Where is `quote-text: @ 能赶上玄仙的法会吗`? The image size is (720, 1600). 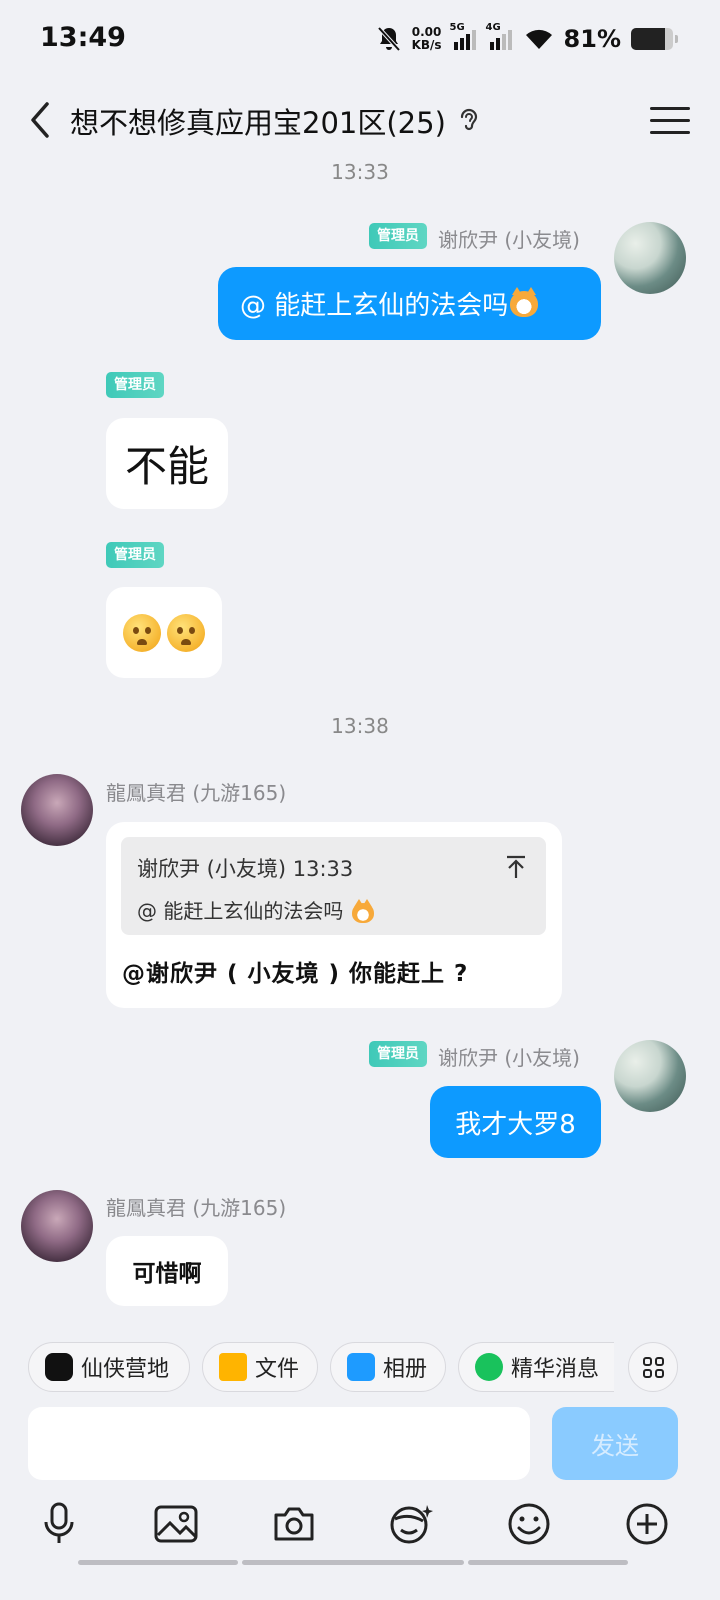 quote-text: @ 能赶上玄仙的法会吗 is located at coordinates (255, 909).